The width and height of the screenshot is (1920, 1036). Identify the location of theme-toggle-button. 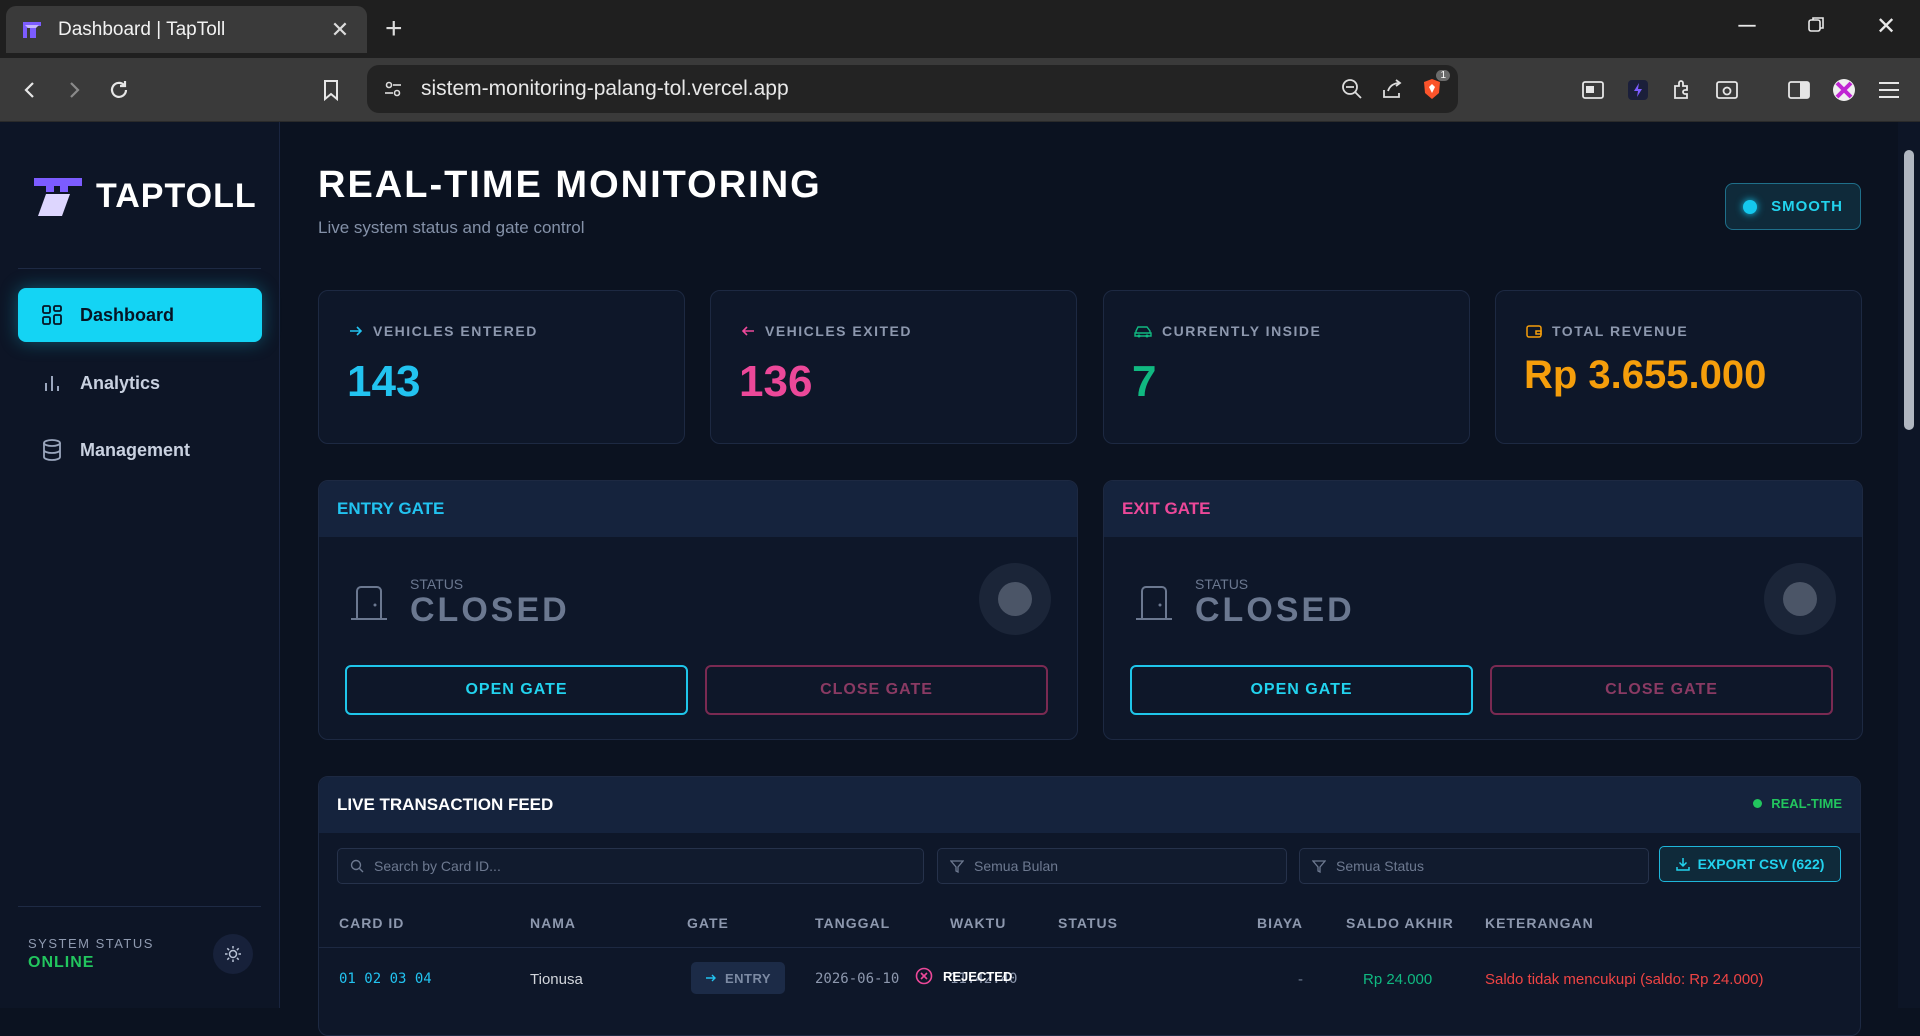
(233, 954).